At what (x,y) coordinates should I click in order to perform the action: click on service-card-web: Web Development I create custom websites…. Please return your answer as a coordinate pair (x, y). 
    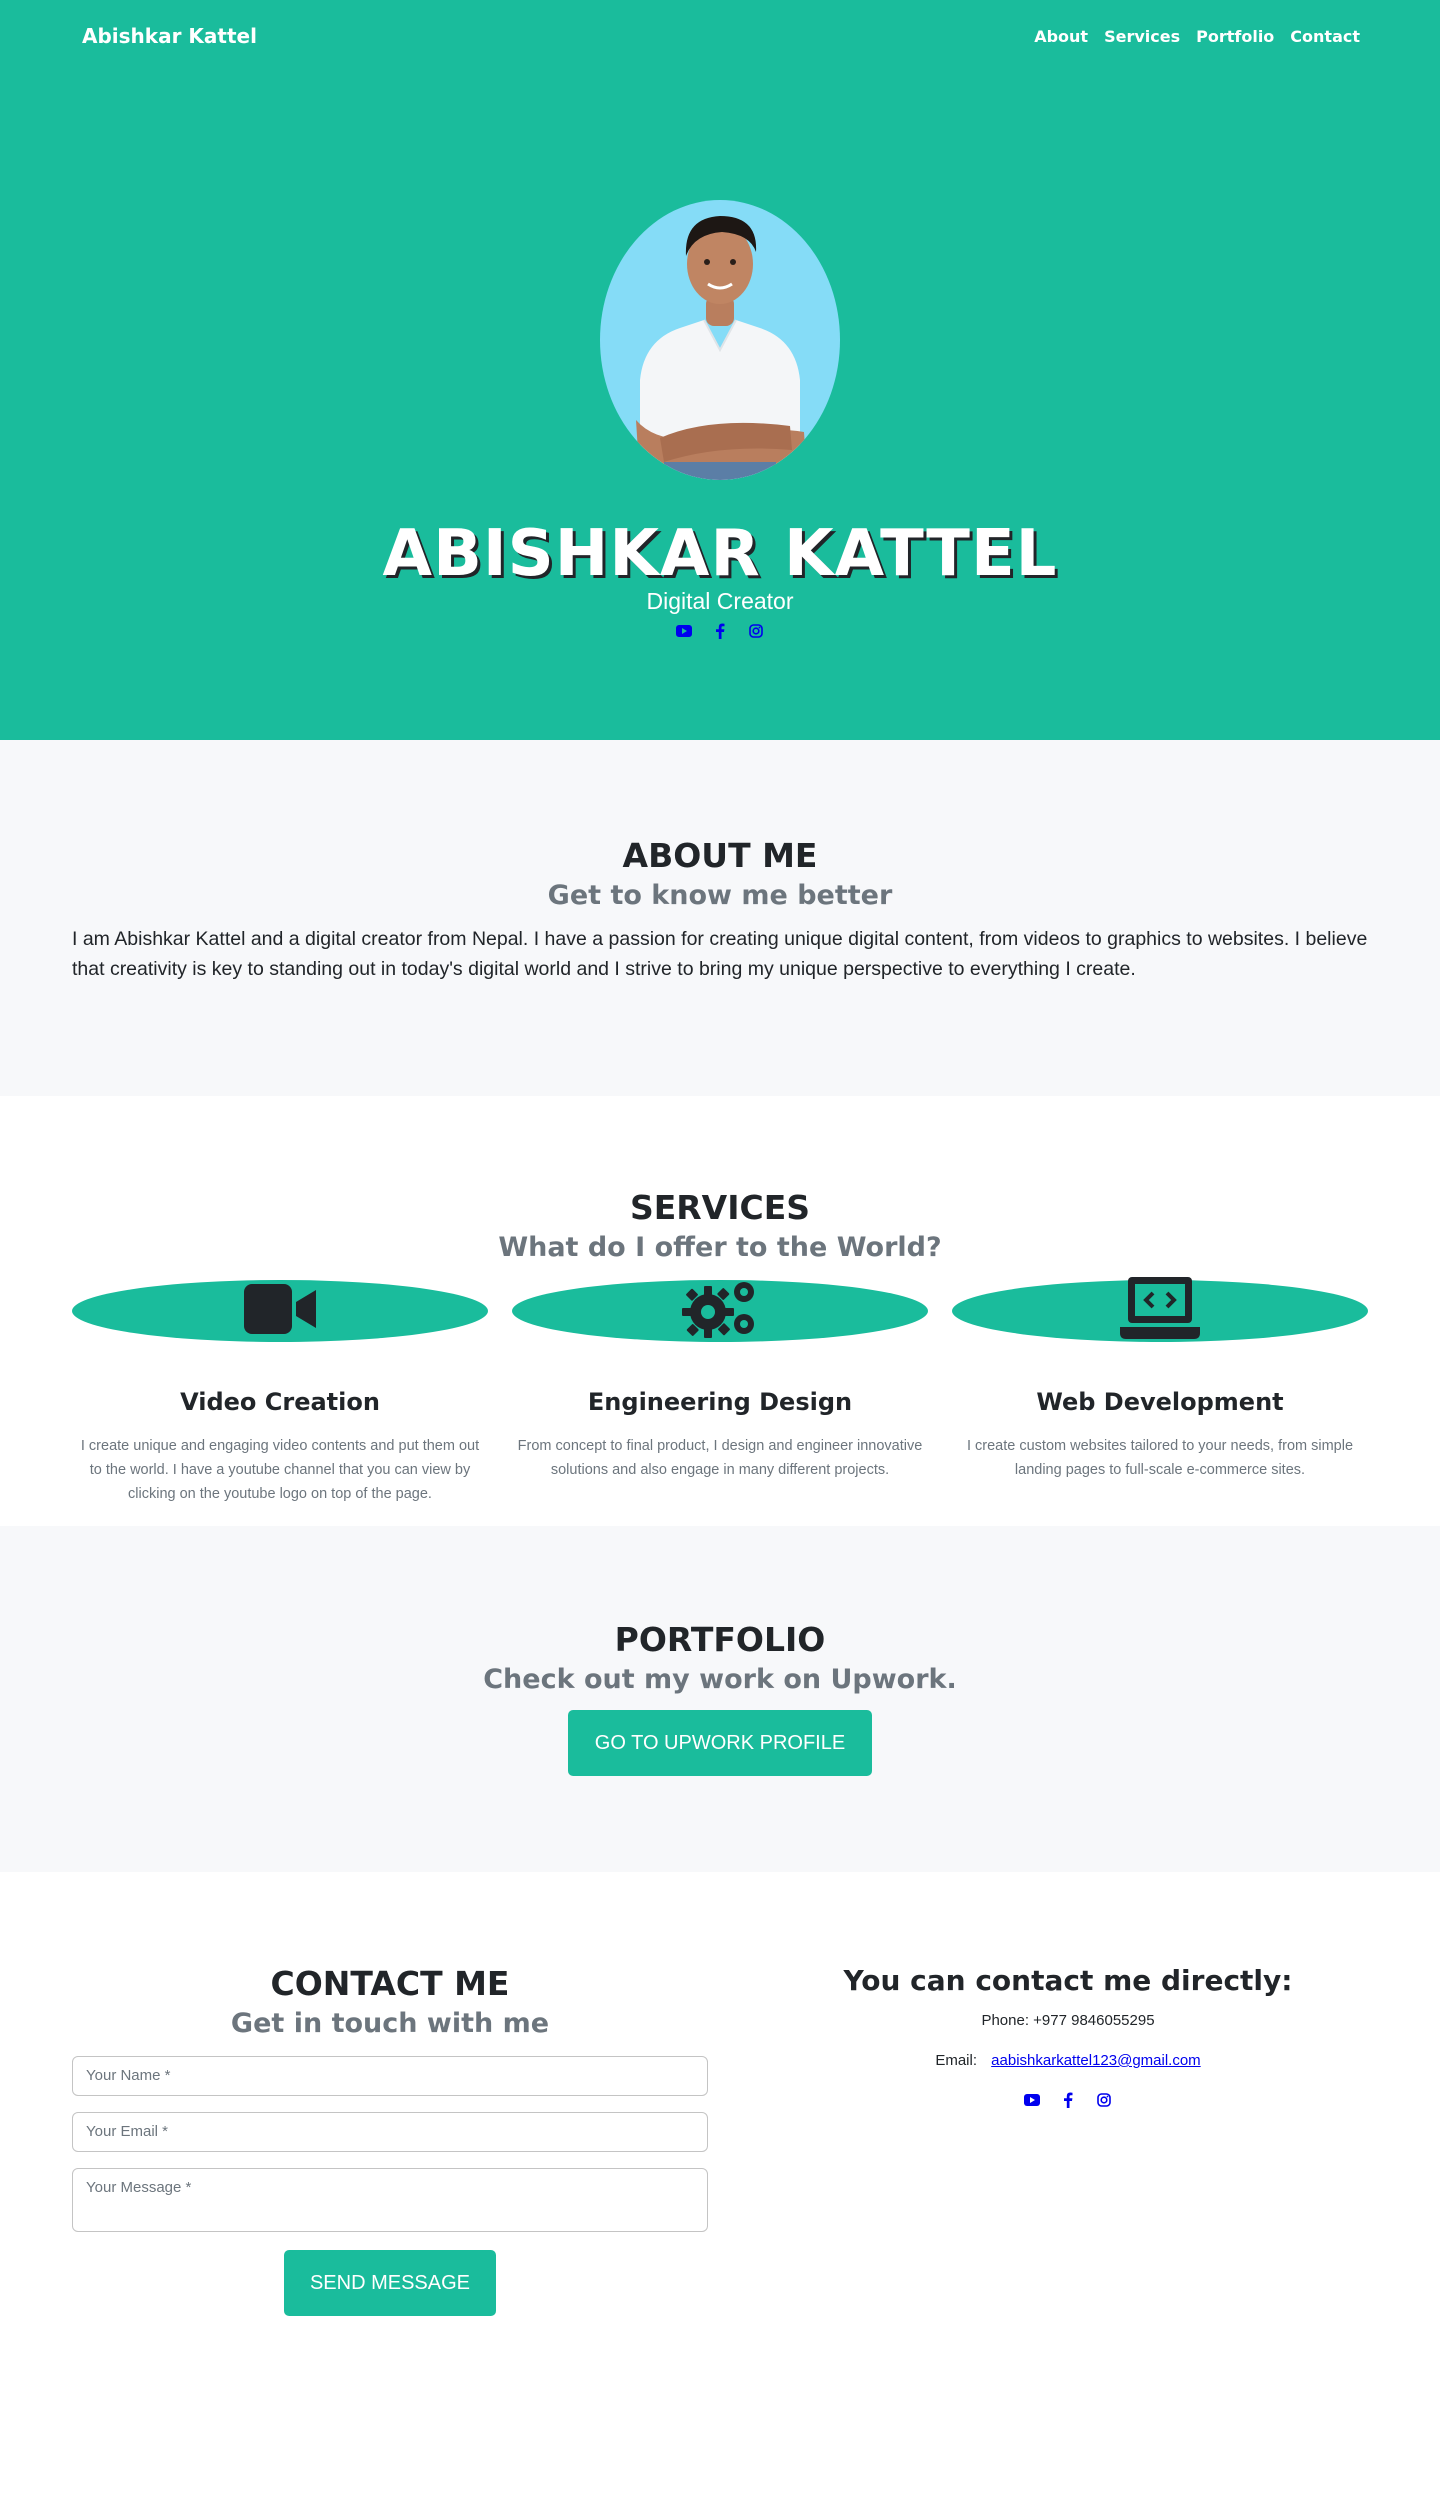
    Looking at the image, I should click on (1160, 1379).